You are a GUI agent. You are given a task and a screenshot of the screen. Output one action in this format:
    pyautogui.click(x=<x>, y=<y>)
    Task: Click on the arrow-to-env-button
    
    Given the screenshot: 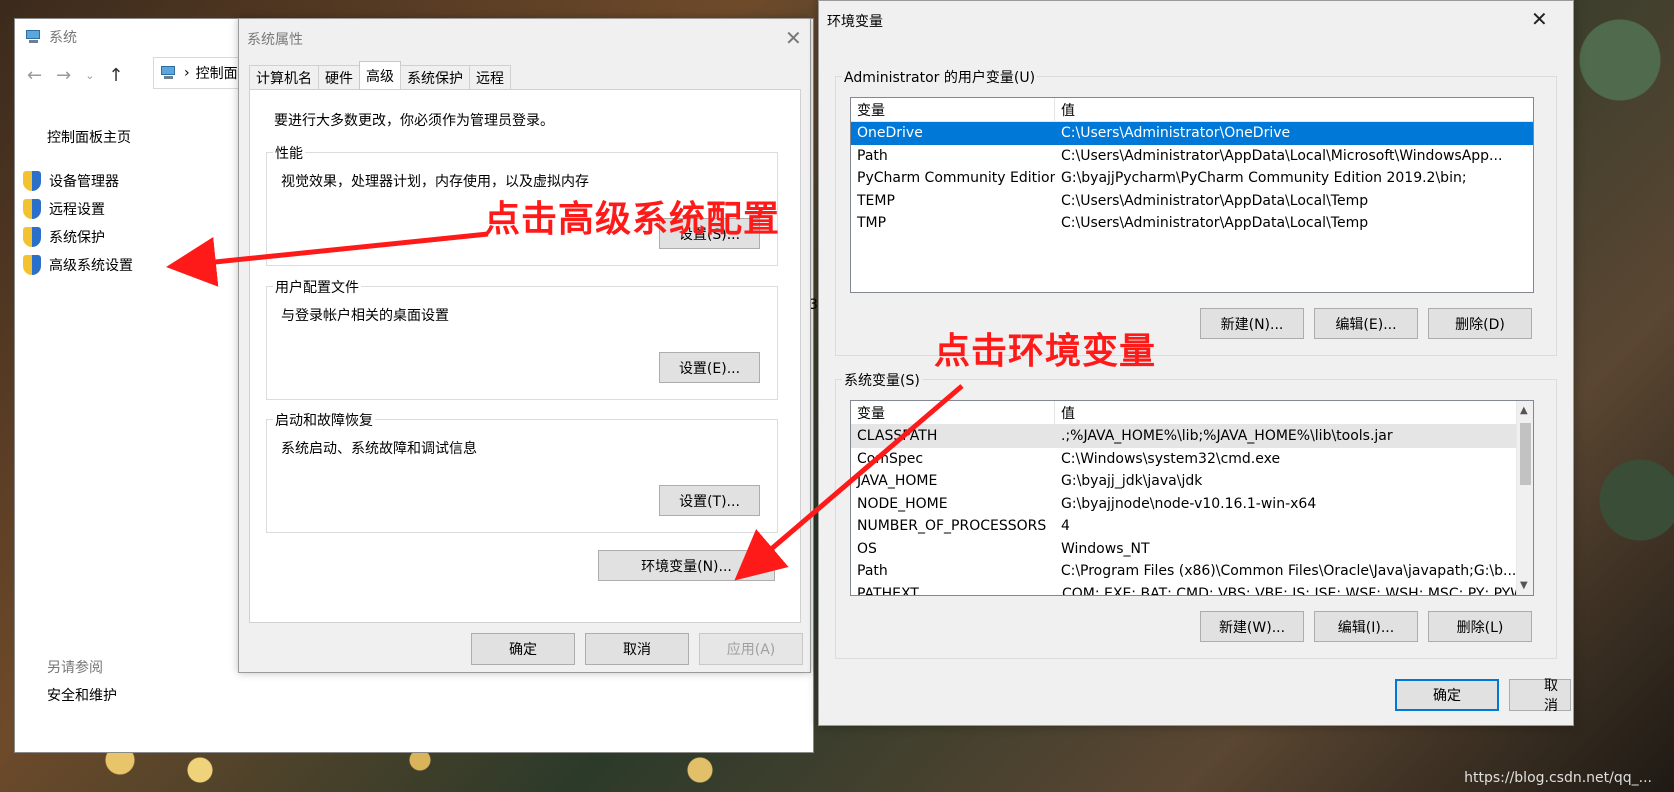 What is the action you would take?
    pyautogui.click(x=849, y=482)
    